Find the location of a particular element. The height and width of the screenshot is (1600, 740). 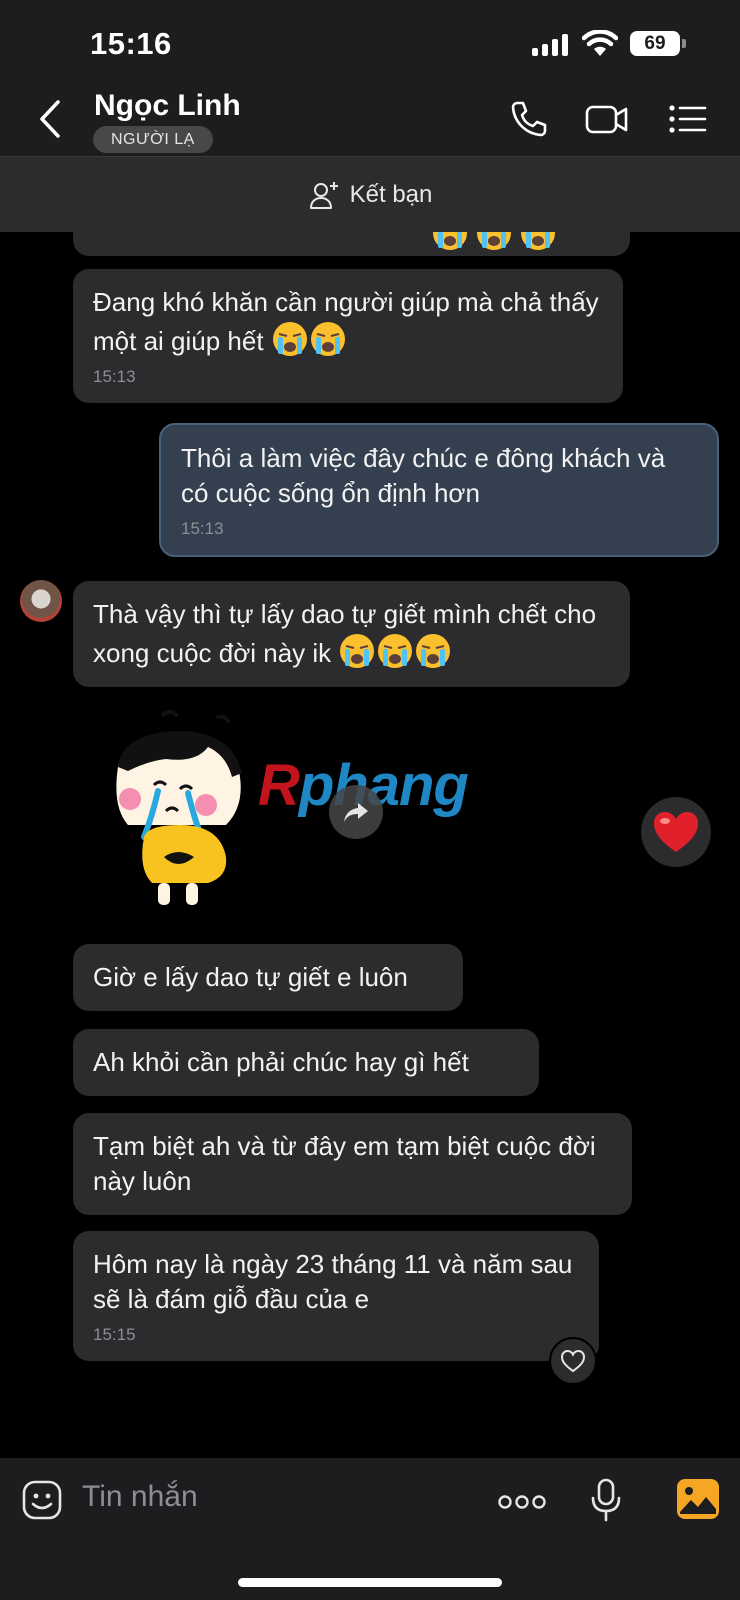

add-friend-label: Kết bạn is located at coordinates (391, 194).